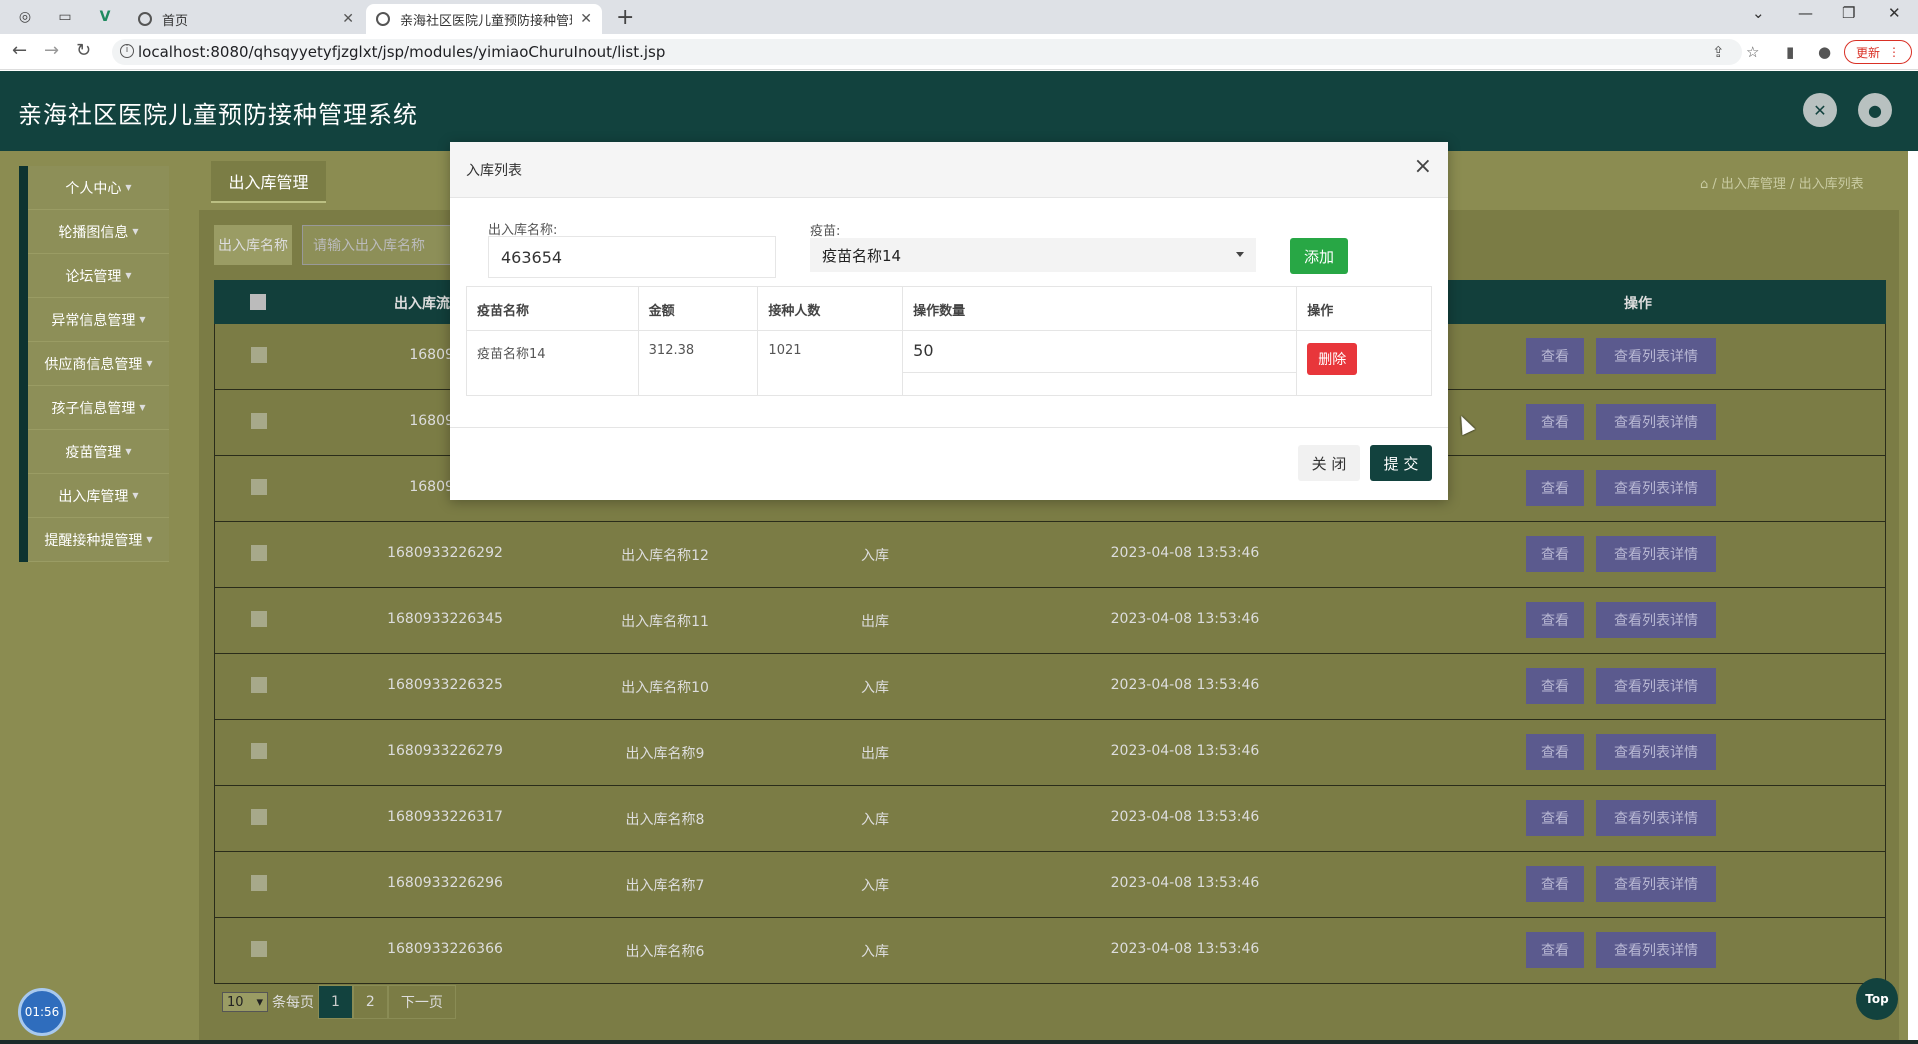  What do you see at coordinates (218, 115) in the screenshot?
I see `app-title: 亲海社区医院儿童预防接种管理系统` at bounding box center [218, 115].